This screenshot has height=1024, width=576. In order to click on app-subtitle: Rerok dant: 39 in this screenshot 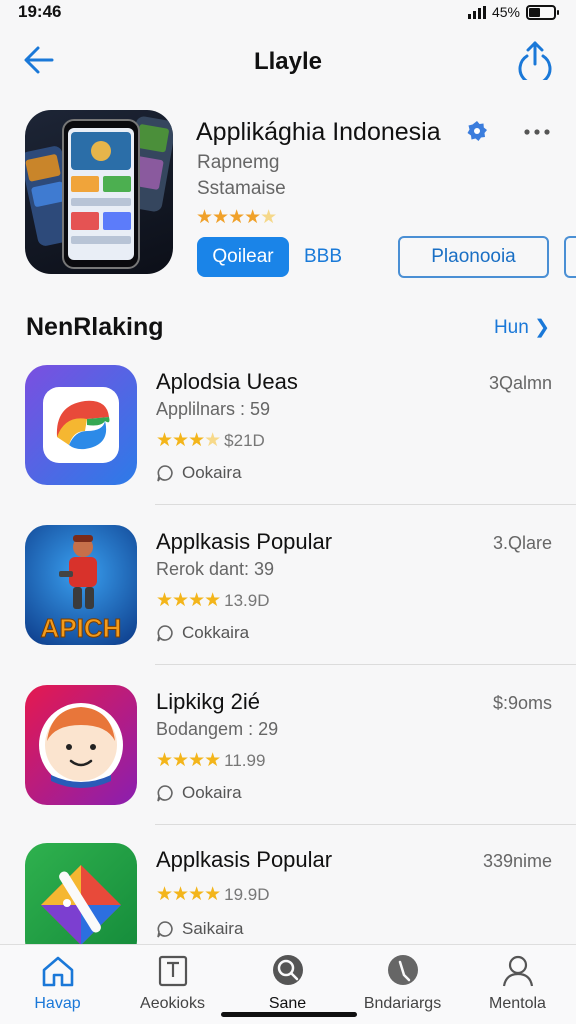, I will do `click(215, 569)`.